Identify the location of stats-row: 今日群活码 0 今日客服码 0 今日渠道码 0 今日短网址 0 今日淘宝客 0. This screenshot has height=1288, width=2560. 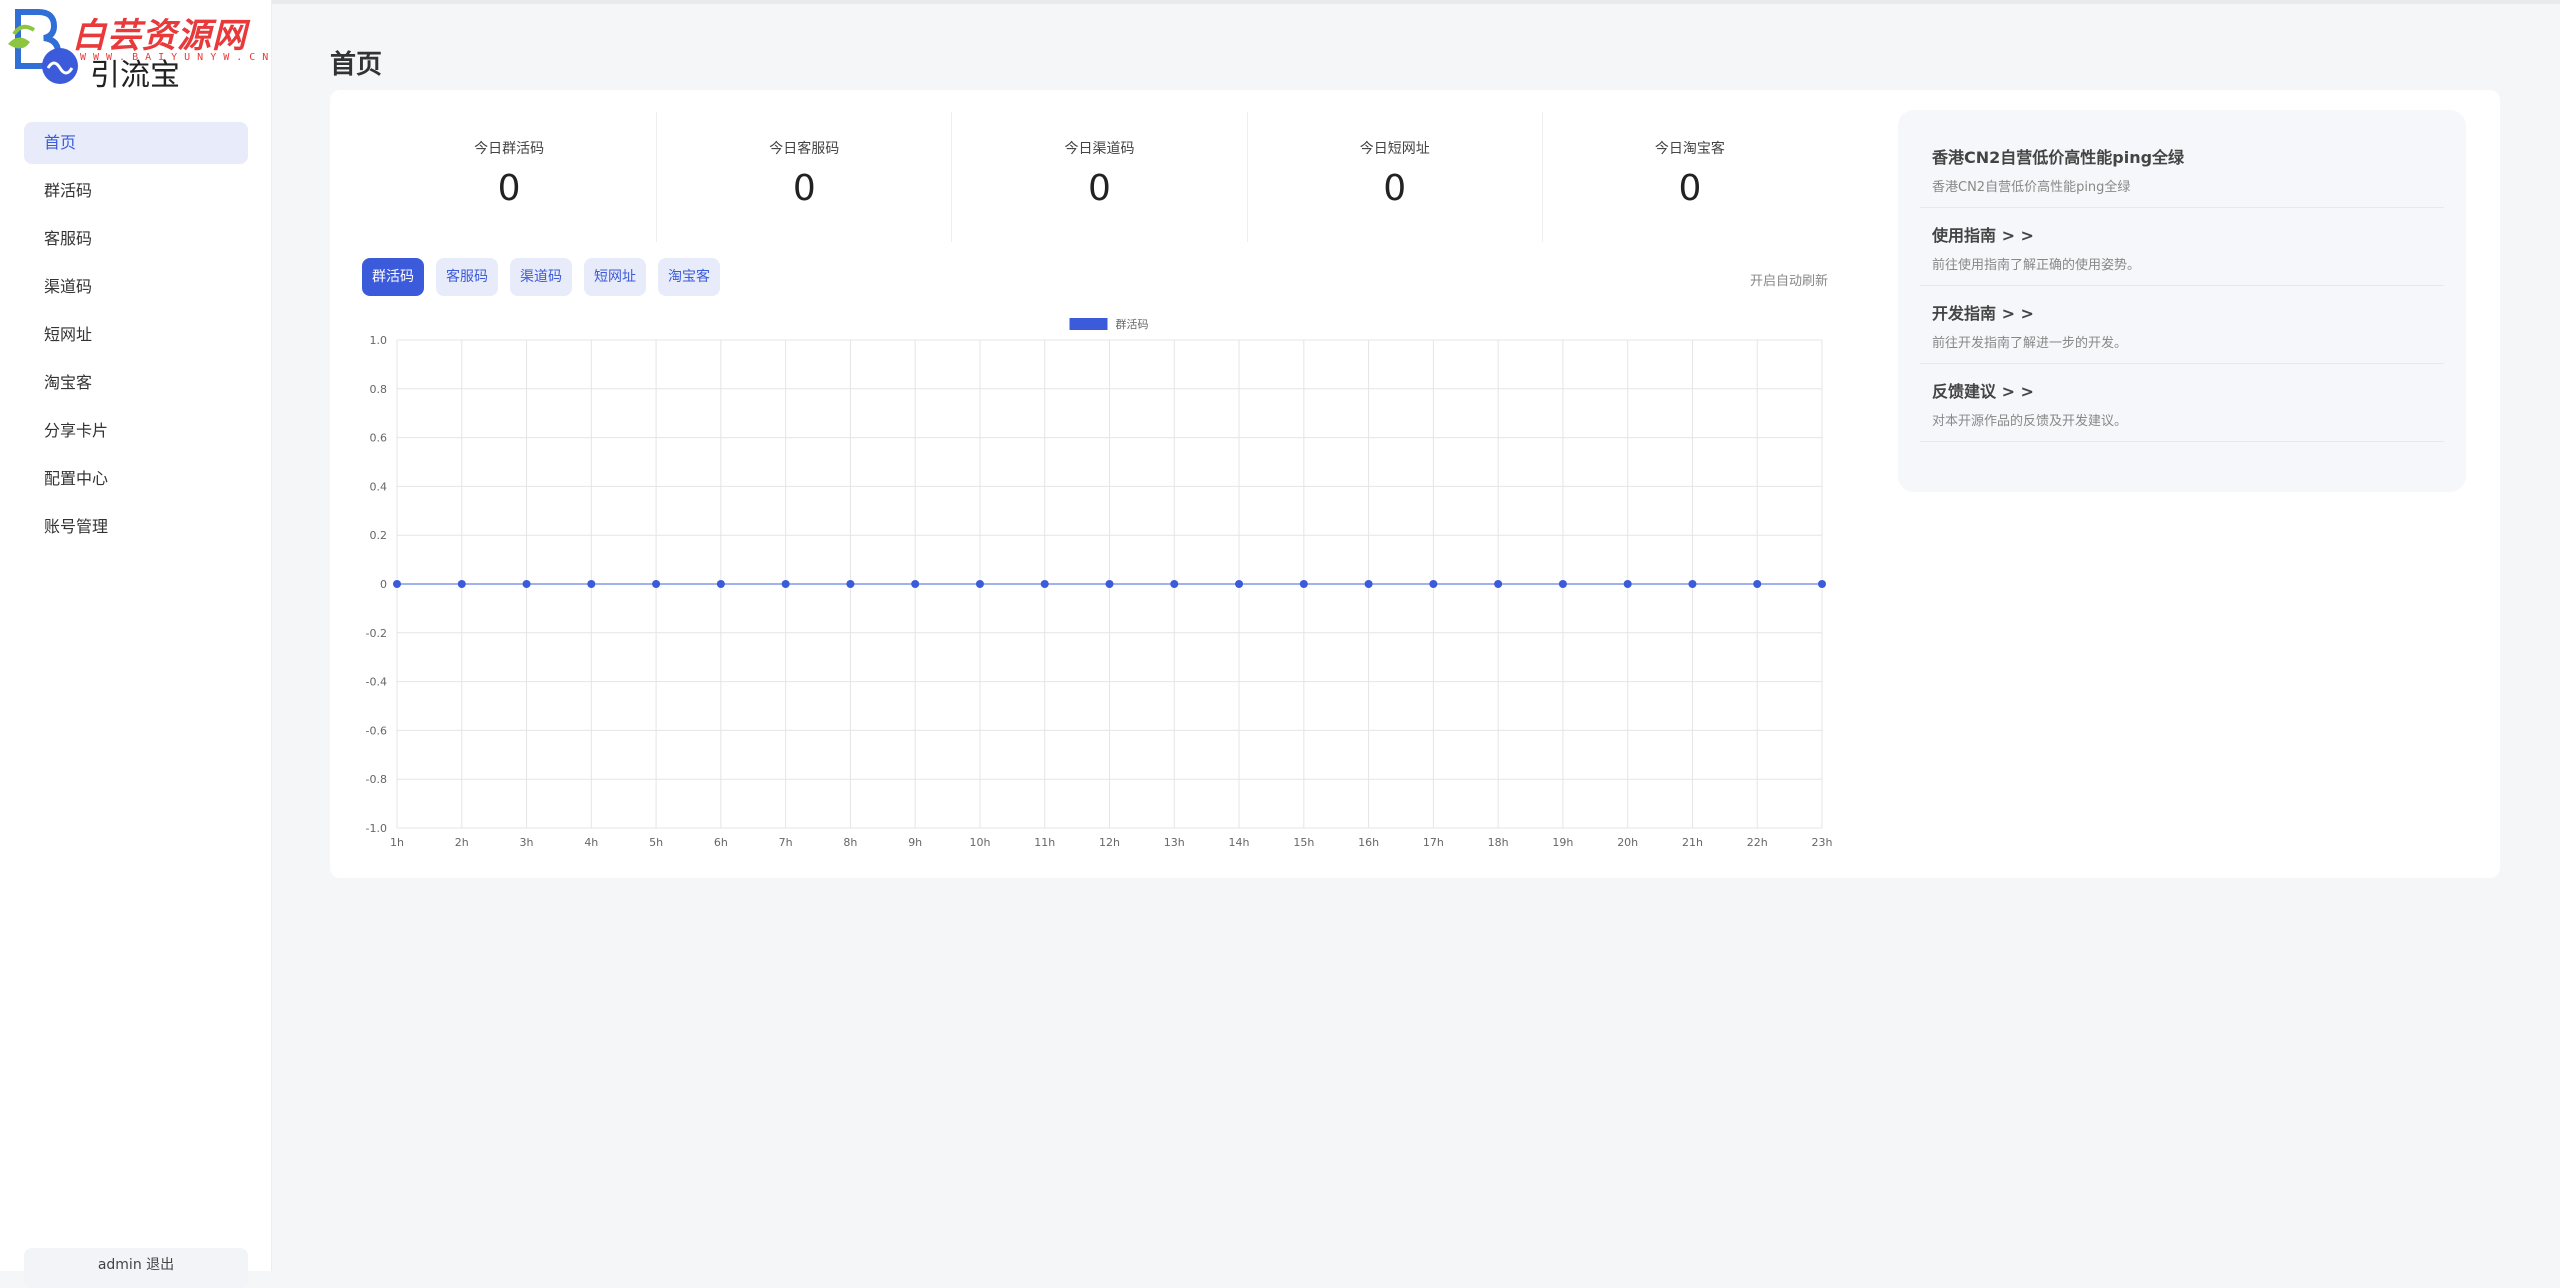
(1099, 177).